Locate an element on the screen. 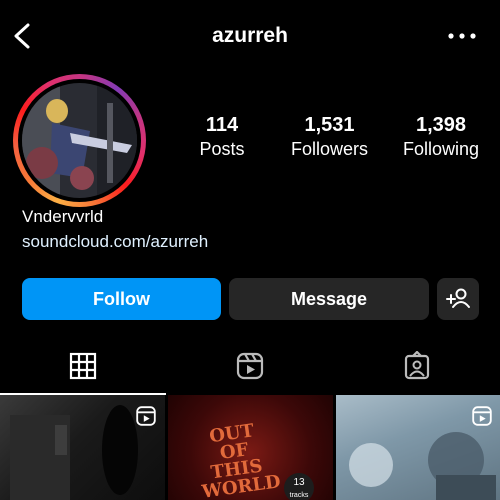 The width and height of the screenshot is (500, 500). posts-count-value: 114 is located at coordinates (222, 125).